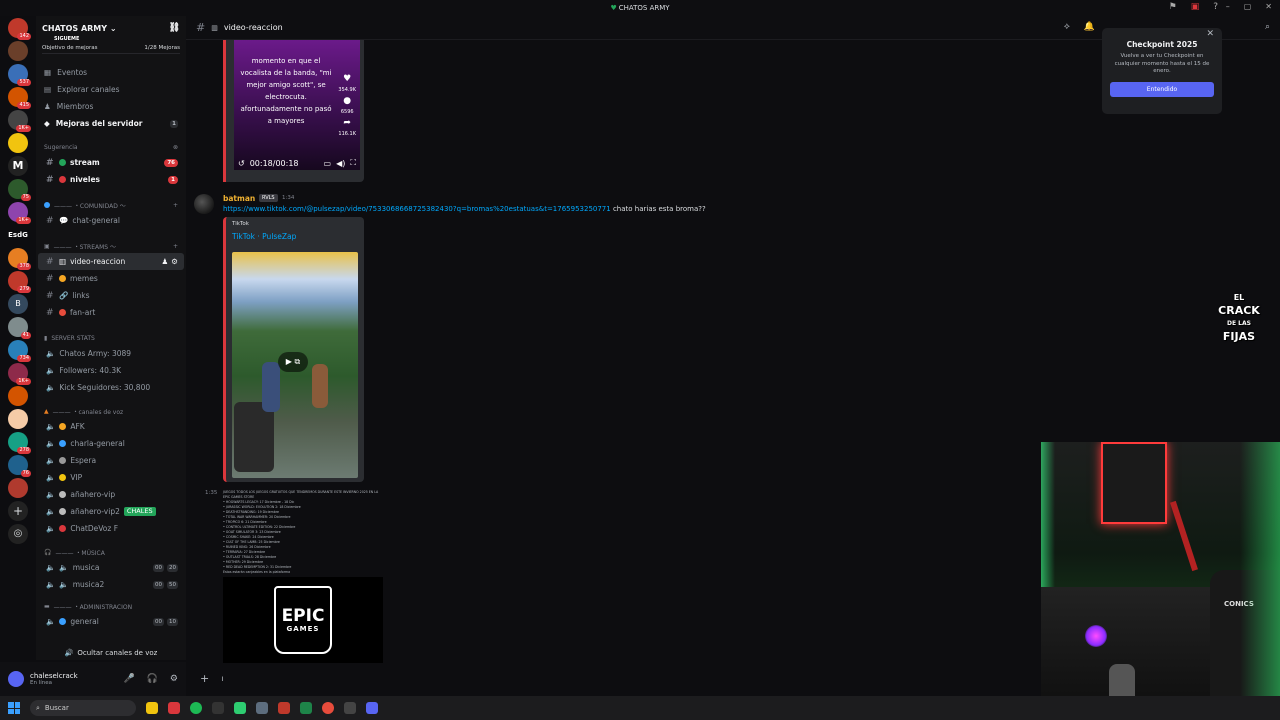 This screenshot has height=720, width=1280. Describe the element at coordinates (111, 220) in the screenshot. I see `channel-chat-general: # 💬 chat-general` at that location.